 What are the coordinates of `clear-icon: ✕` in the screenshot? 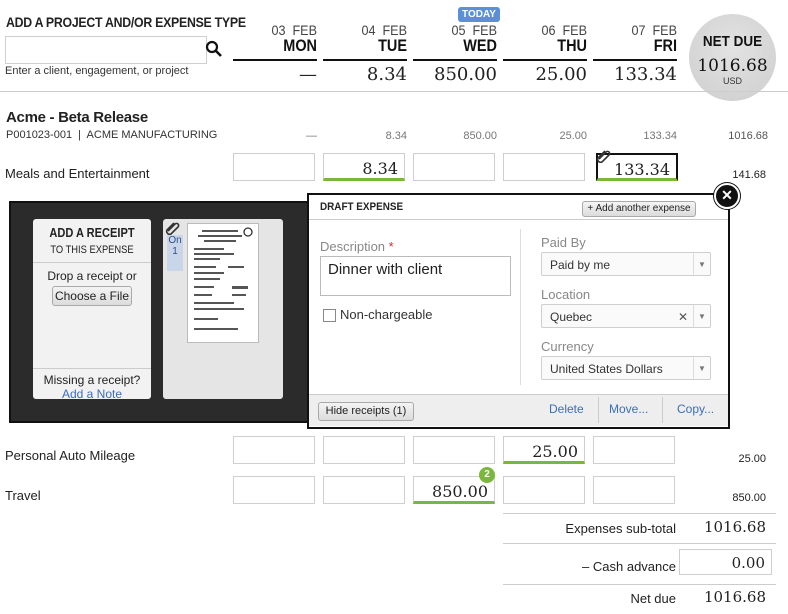 It's located at (683, 317).